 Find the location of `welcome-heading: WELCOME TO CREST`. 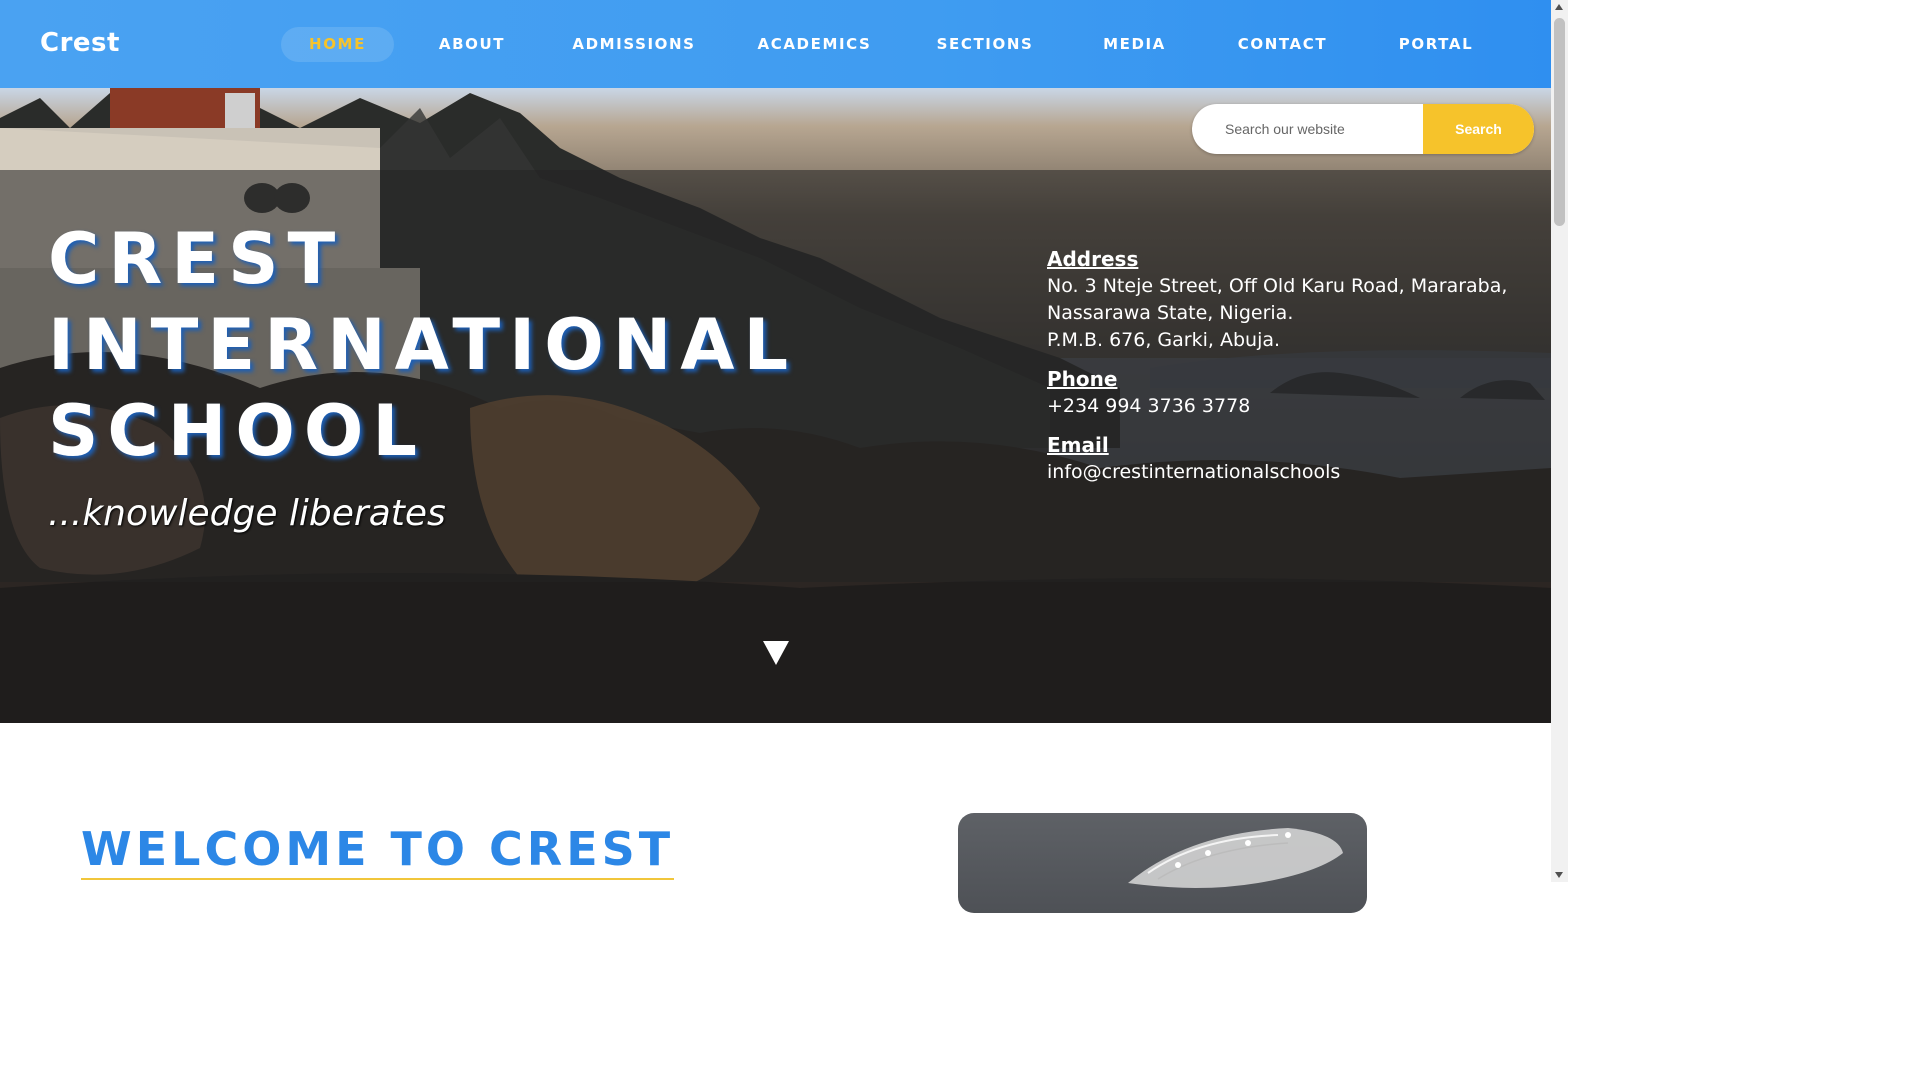

welcome-heading: WELCOME TO CREST is located at coordinates (378, 851).